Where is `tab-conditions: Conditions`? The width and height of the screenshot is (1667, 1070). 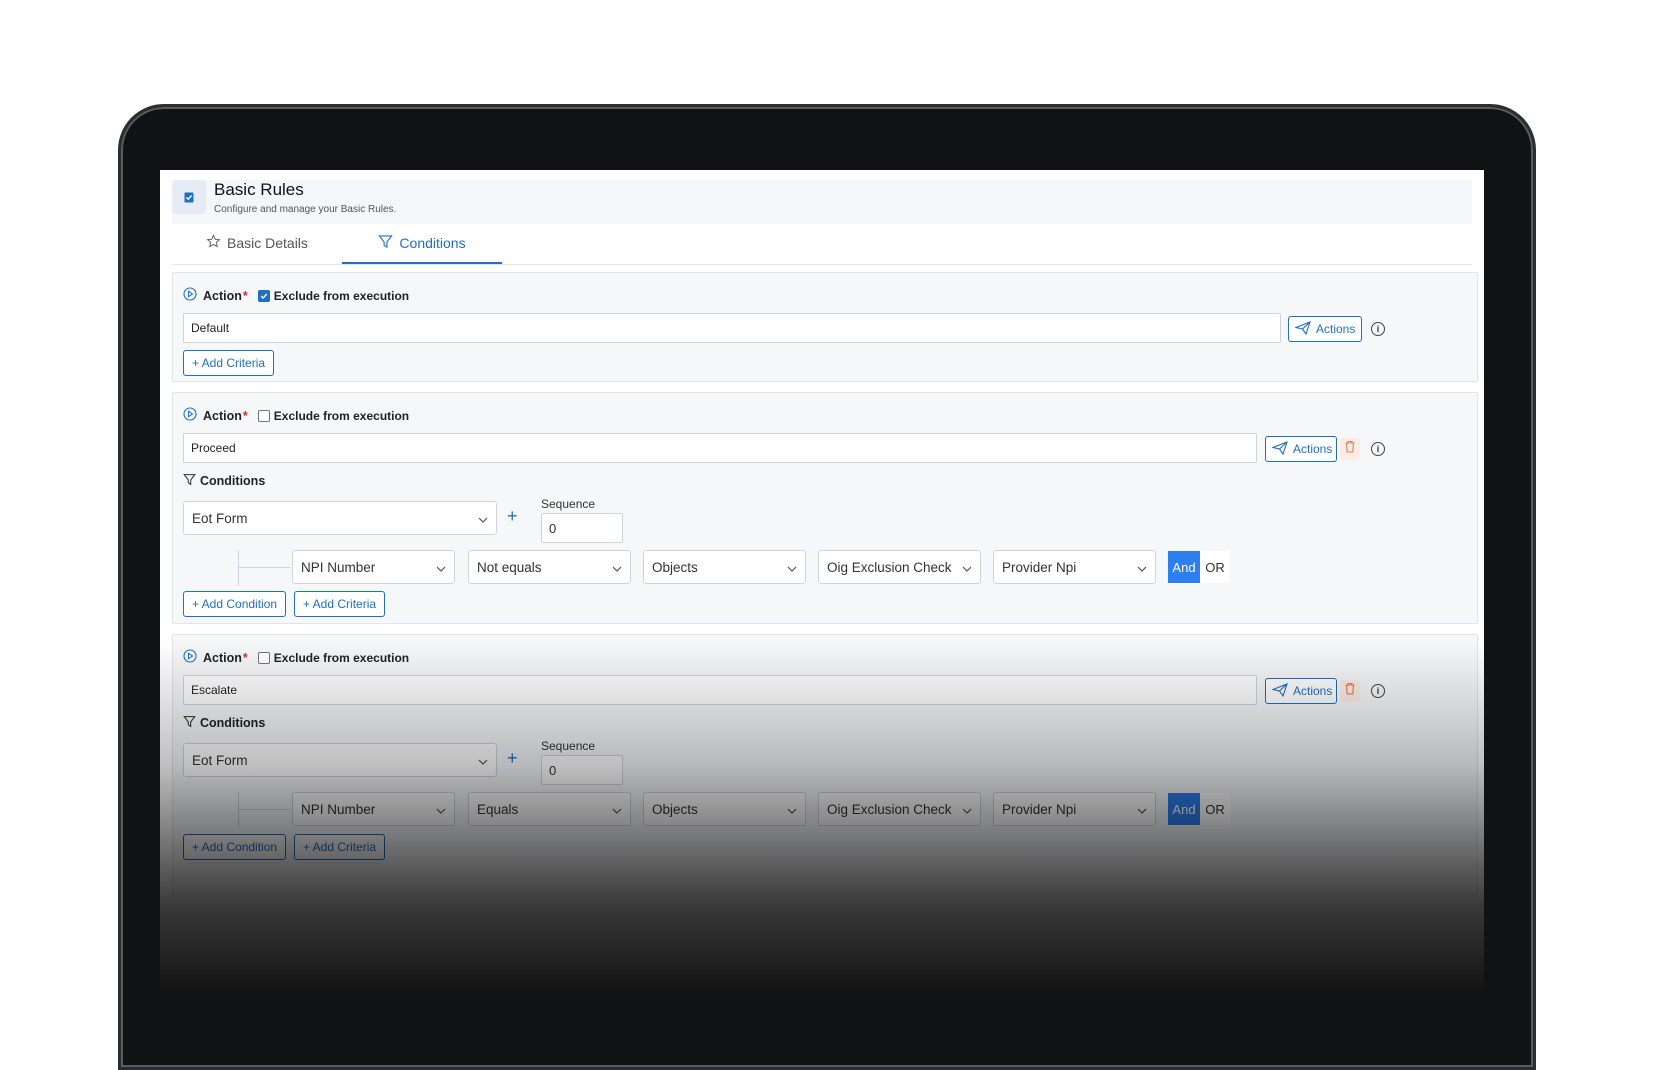
tab-conditions: Conditions is located at coordinates (422, 244).